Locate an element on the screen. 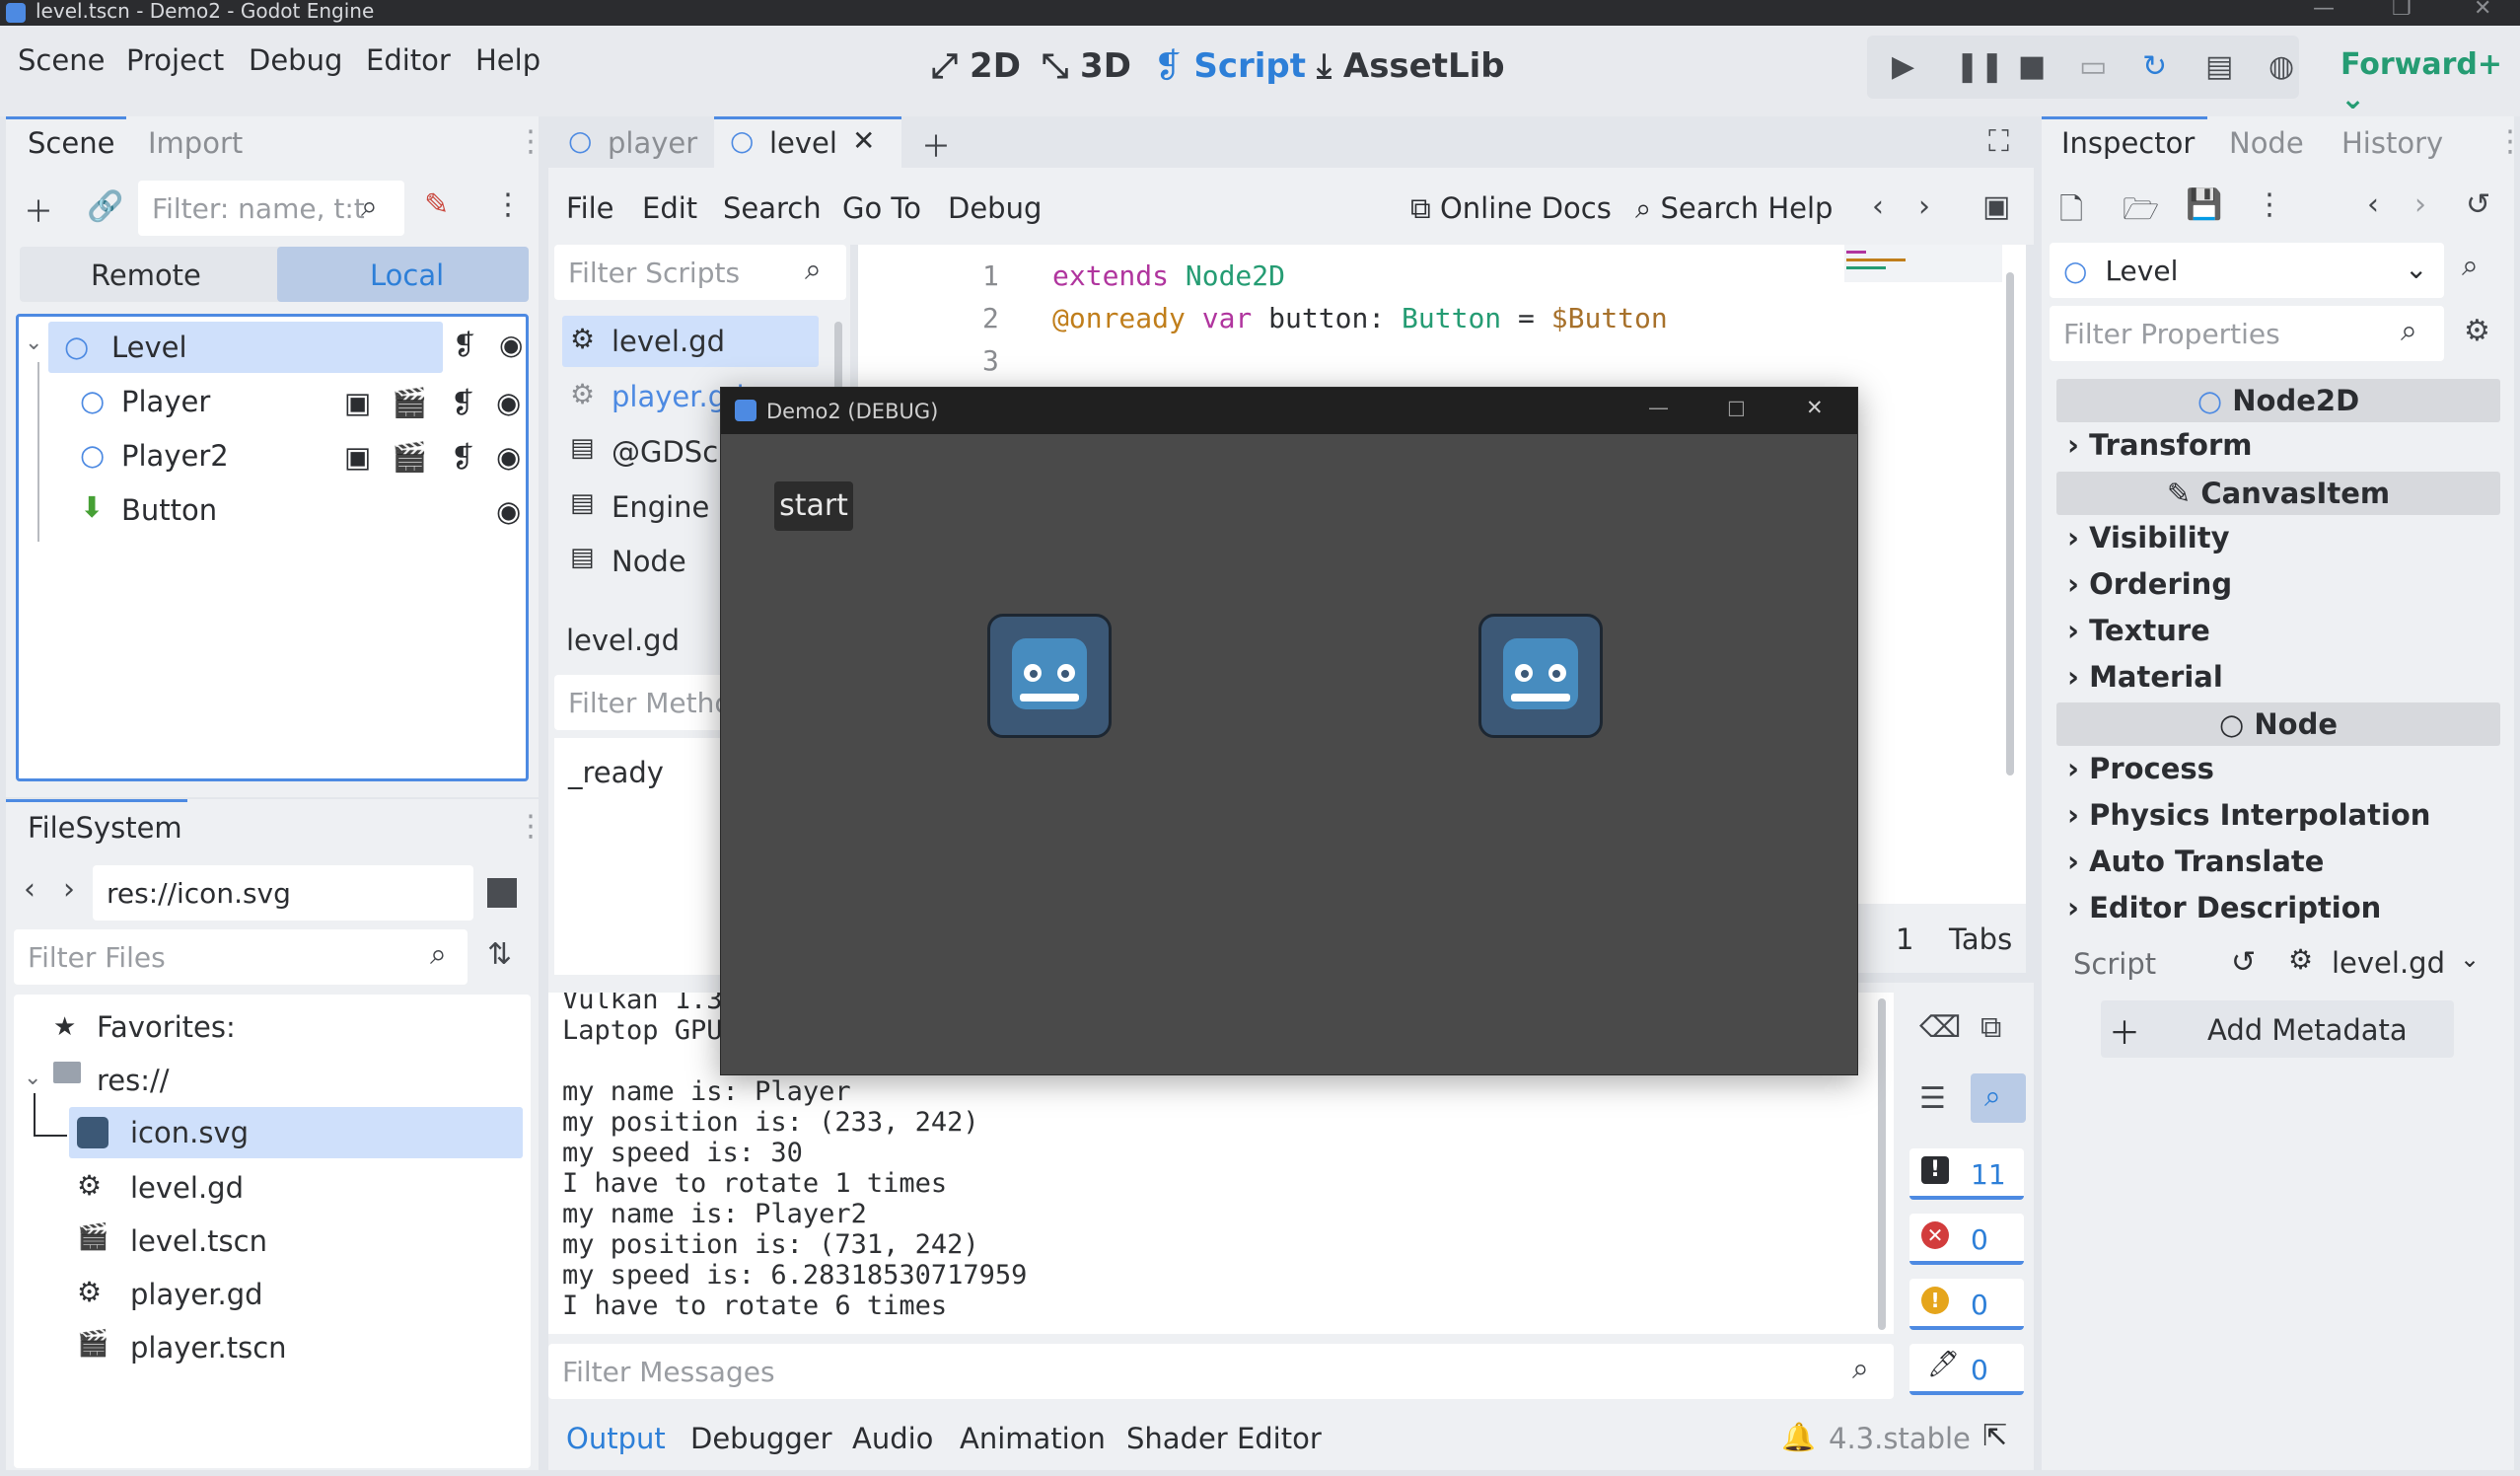  expand-panel-icon: ⇱ is located at coordinates (1994, 1436).